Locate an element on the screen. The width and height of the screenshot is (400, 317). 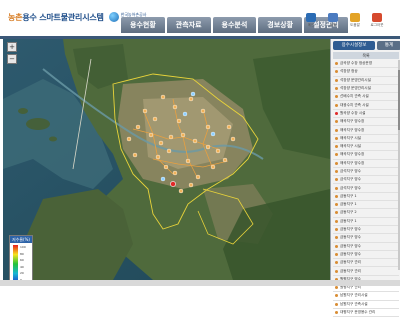
map-zoom-controls: + − is located at coordinates (13, 62).